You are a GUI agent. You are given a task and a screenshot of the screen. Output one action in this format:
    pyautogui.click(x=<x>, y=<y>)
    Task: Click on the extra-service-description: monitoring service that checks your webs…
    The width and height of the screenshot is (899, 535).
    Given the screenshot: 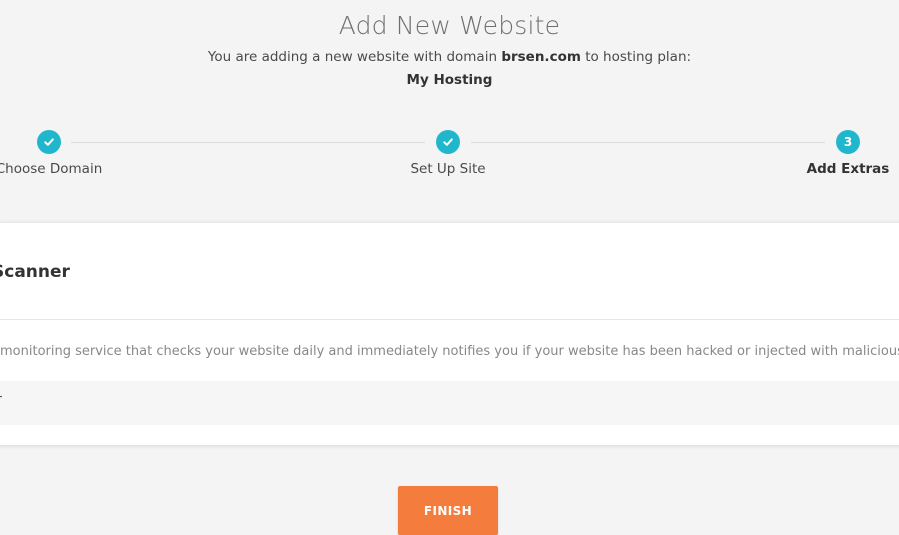 What is the action you would take?
    pyautogui.click(x=449, y=351)
    